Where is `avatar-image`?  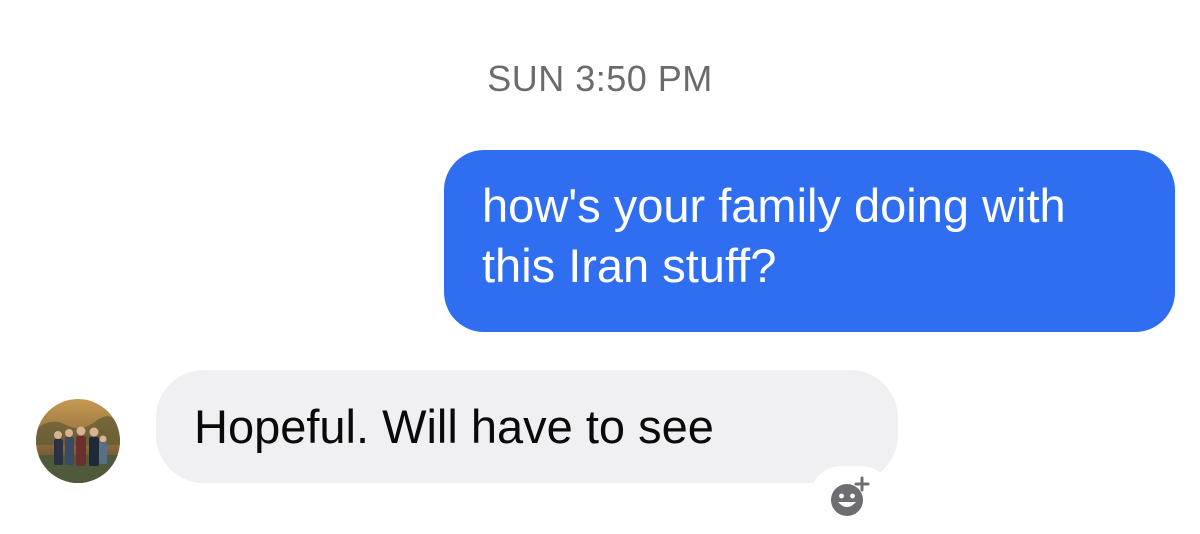 avatar-image is located at coordinates (78, 441).